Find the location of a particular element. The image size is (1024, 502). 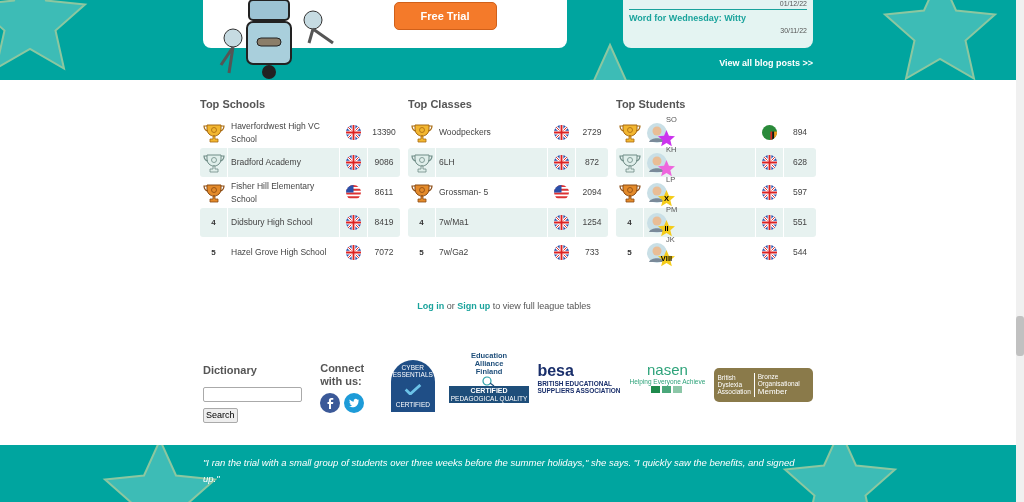

entry-name: 7w/Ga2 is located at coordinates (454, 252).